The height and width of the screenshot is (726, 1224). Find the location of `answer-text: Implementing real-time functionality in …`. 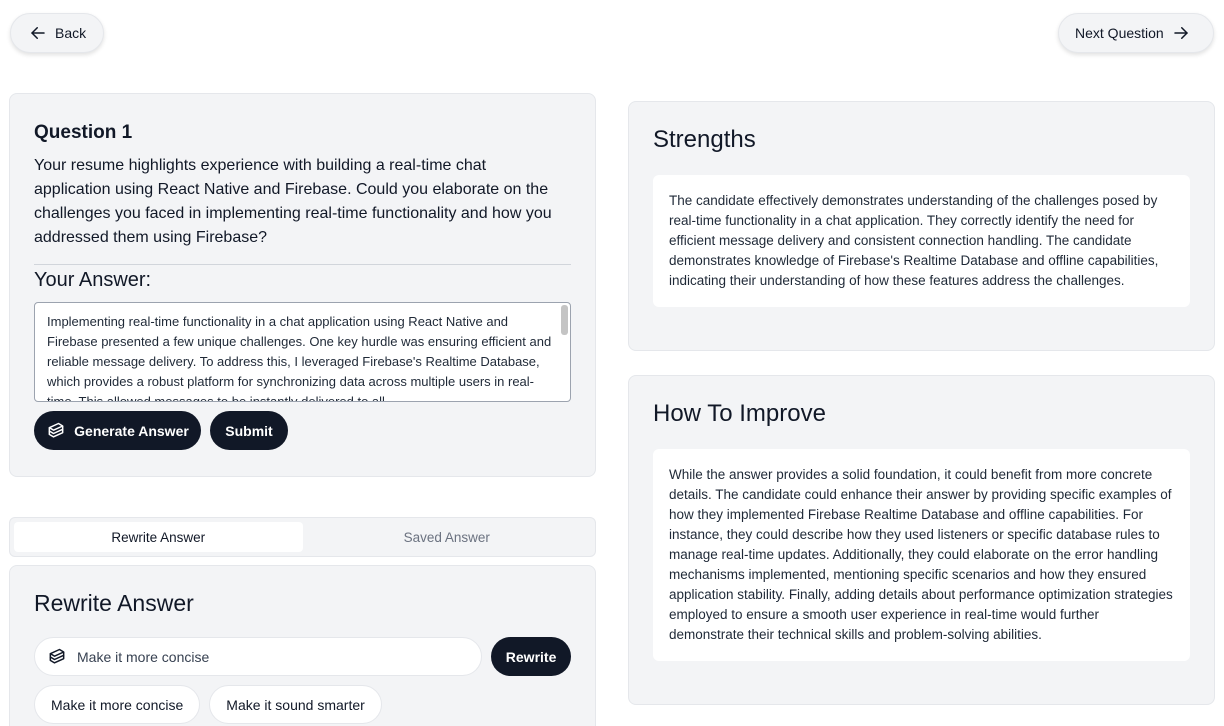

answer-text: Implementing real-time functionality in … is located at coordinates (299, 358).